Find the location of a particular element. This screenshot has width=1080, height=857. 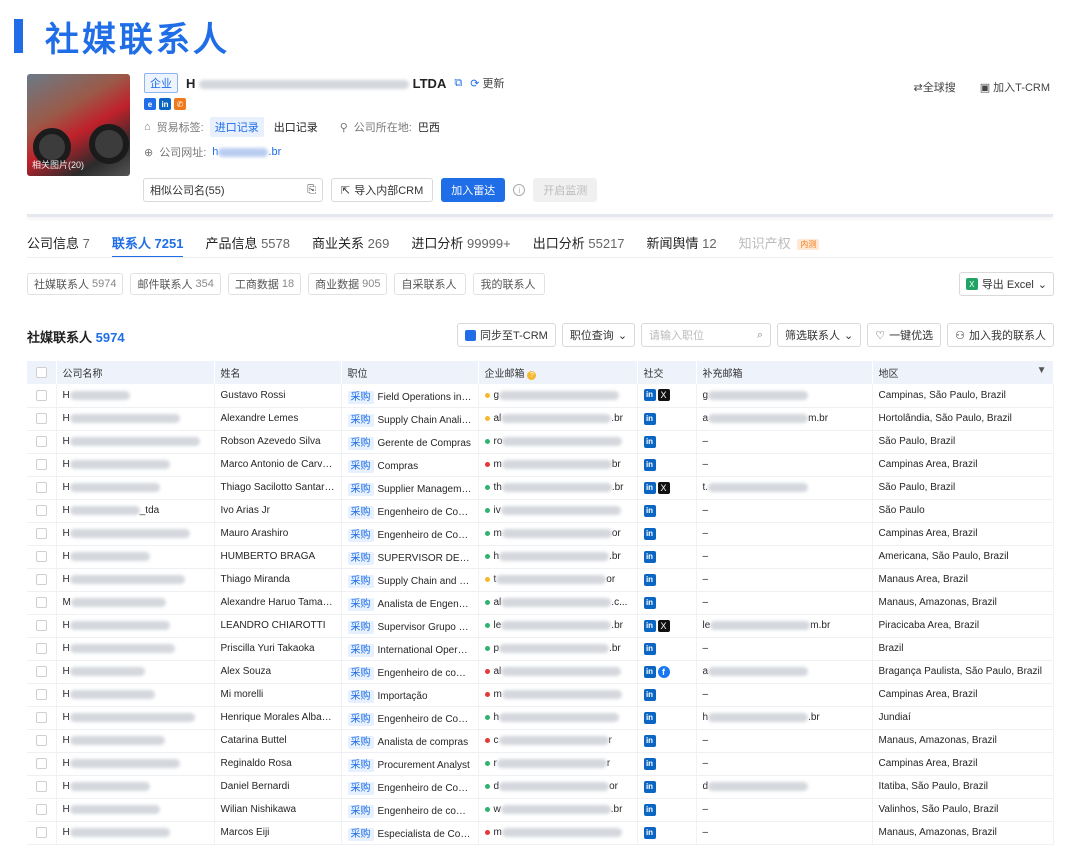

tab-6: 新闻舆情 12 is located at coordinates (682, 245).